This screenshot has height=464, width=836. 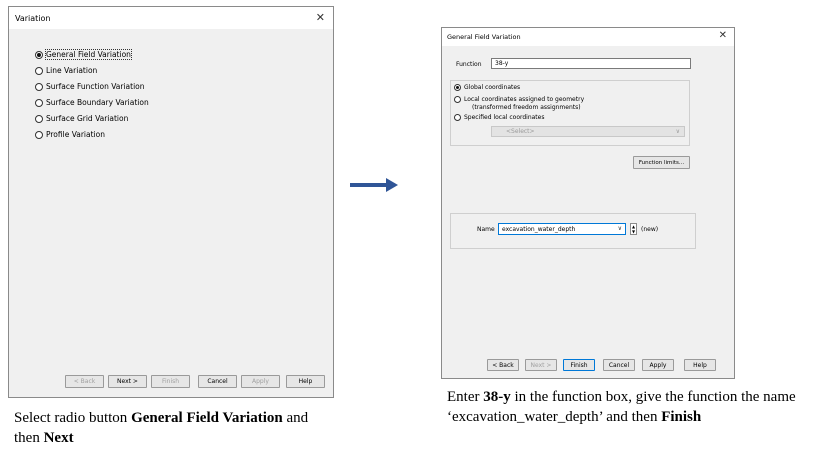 I want to click on radio-label: Surface Grid Variation, so click(x=87, y=118).